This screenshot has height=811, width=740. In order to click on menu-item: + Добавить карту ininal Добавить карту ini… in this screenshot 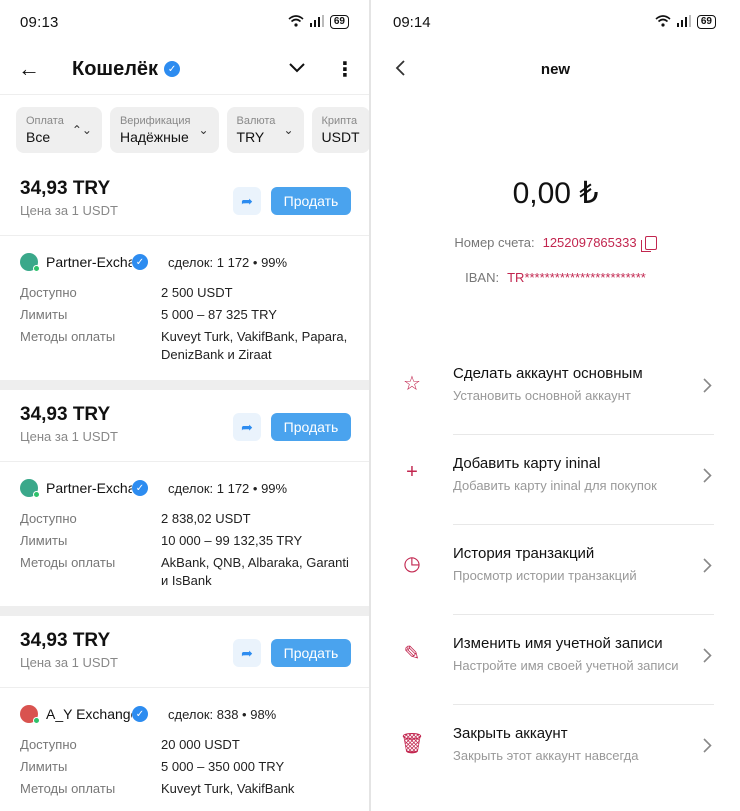, I will do `click(555, 480)`.